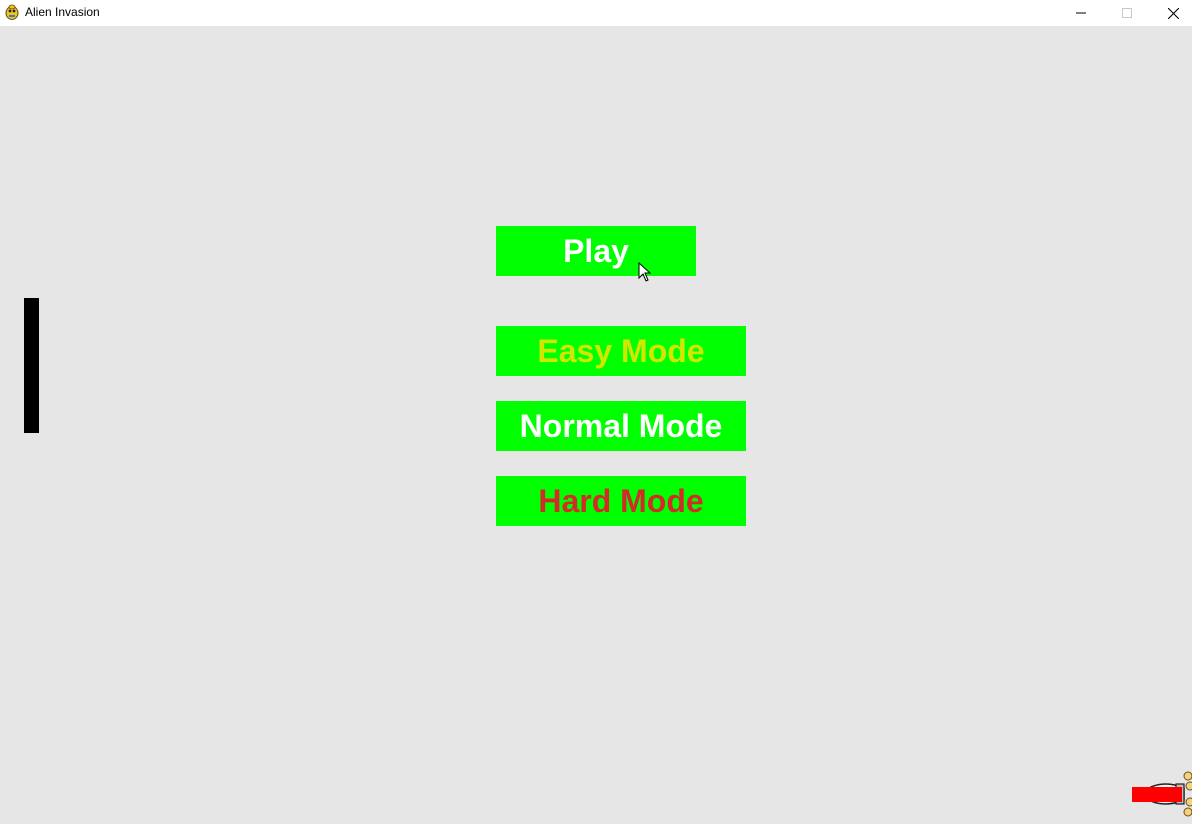 This screenshot has width=1192, height=824. I want to click on play-button-label: Play, so click(596, 250).